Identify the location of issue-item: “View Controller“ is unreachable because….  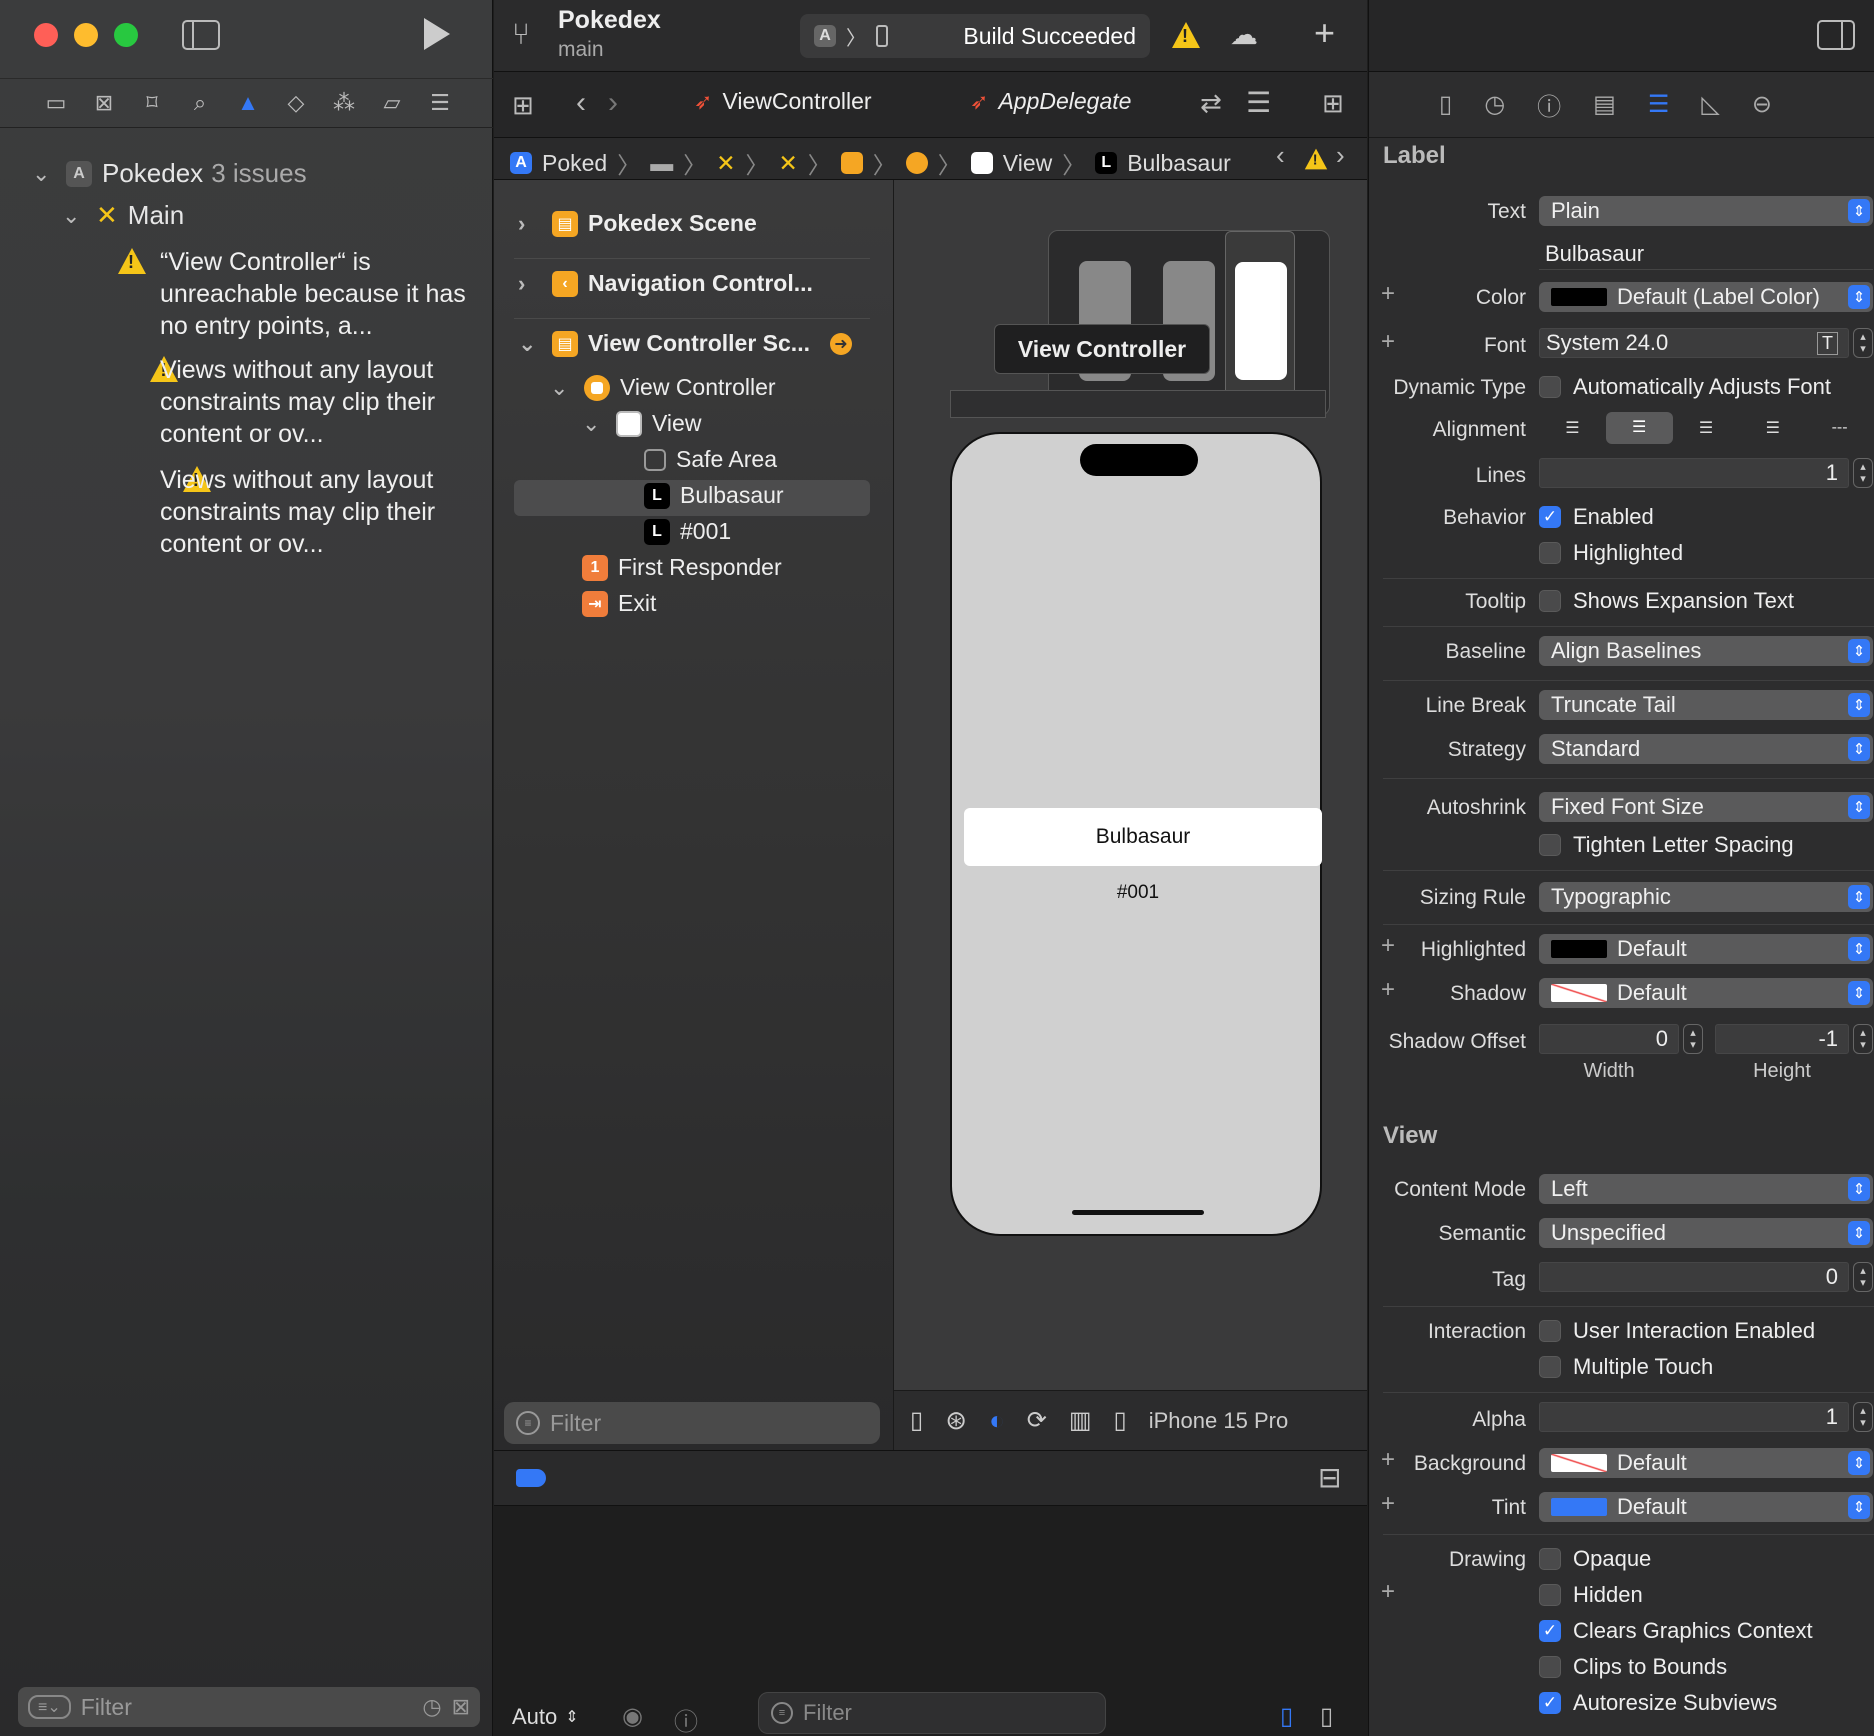
(315, 294).